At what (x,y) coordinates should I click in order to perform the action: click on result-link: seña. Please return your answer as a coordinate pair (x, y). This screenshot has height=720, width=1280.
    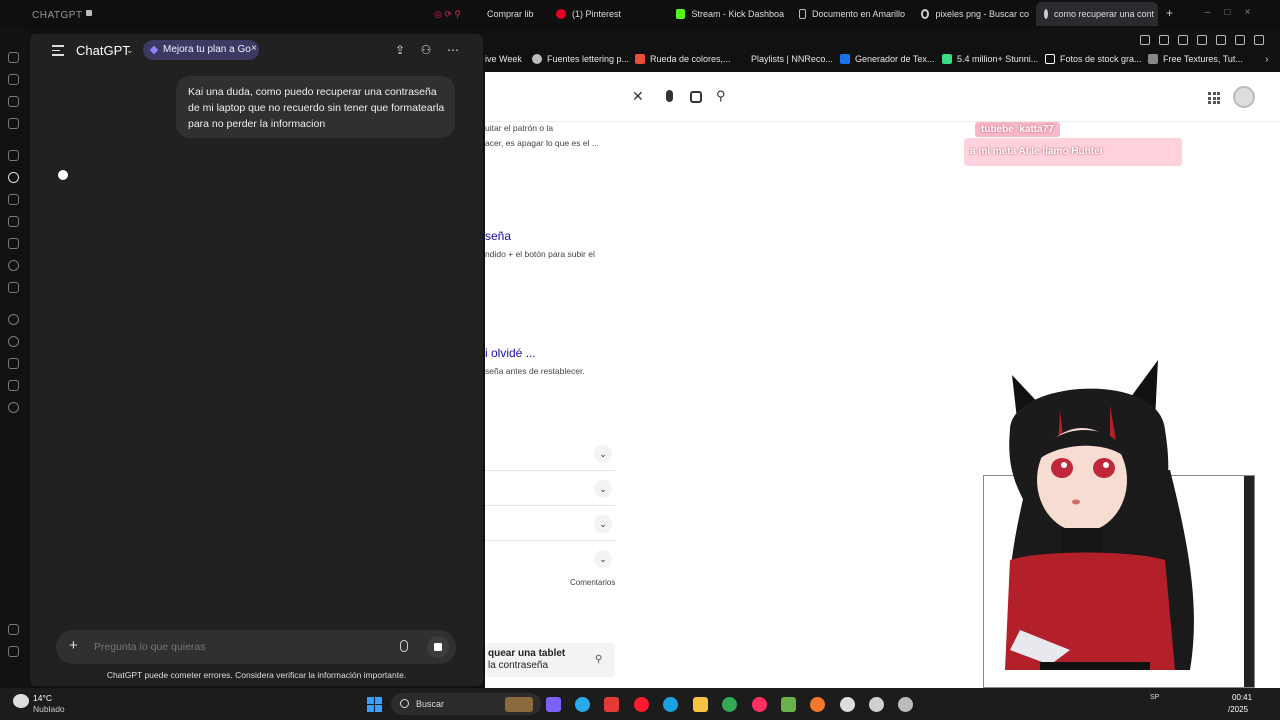
    Looking at the image, I should click on (498, 236).